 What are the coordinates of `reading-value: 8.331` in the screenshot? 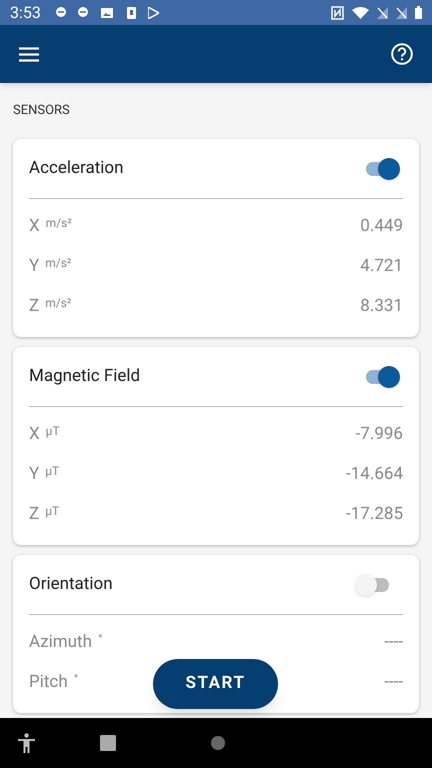 It's located at (381, 306).